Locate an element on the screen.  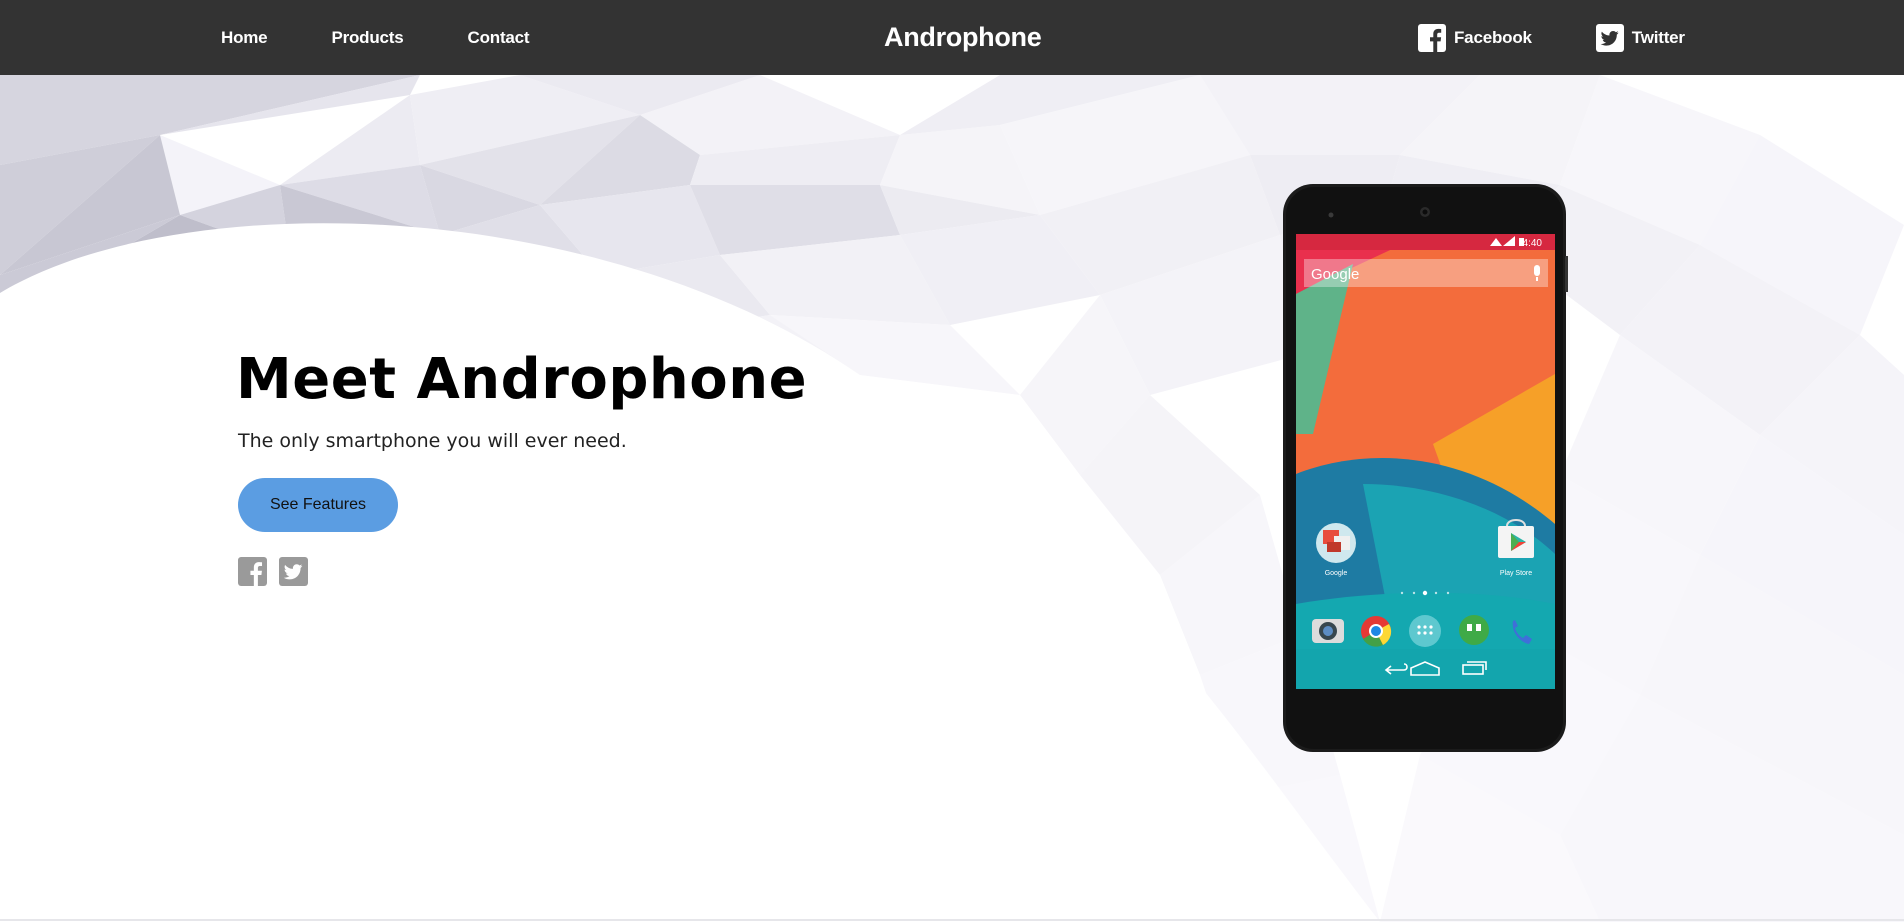
nav-social-links: Facebook Twitter is located at coordinates (1551, 37).